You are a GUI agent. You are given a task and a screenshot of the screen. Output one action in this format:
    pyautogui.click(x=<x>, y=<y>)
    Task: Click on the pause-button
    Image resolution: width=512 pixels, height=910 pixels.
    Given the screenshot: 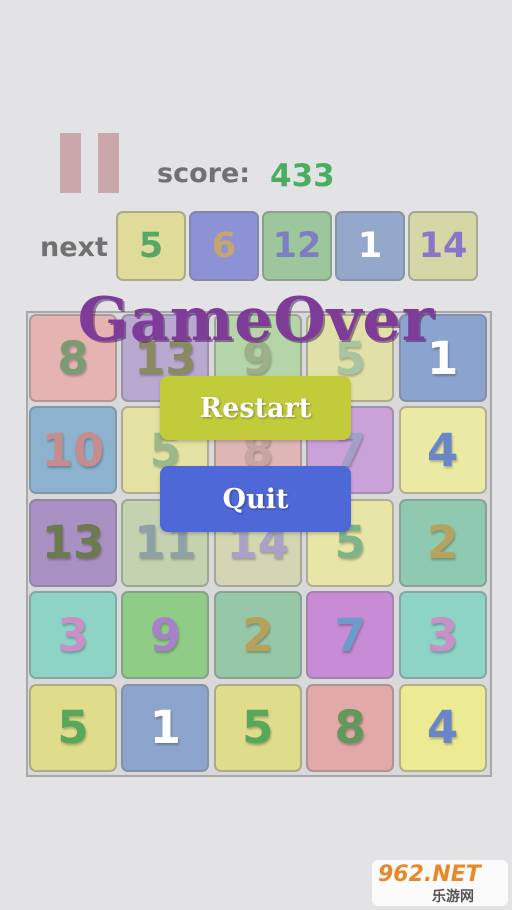 What is the action you would take?
    pyautogui.click(x=90, y=163)
    